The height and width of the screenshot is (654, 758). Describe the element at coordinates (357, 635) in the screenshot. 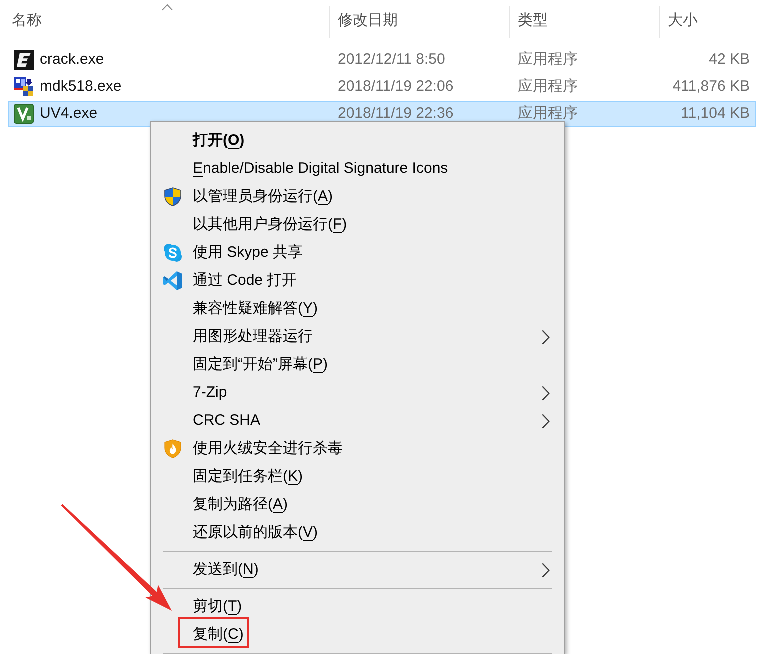

I see `menu-item: 复制(C)` at that location.